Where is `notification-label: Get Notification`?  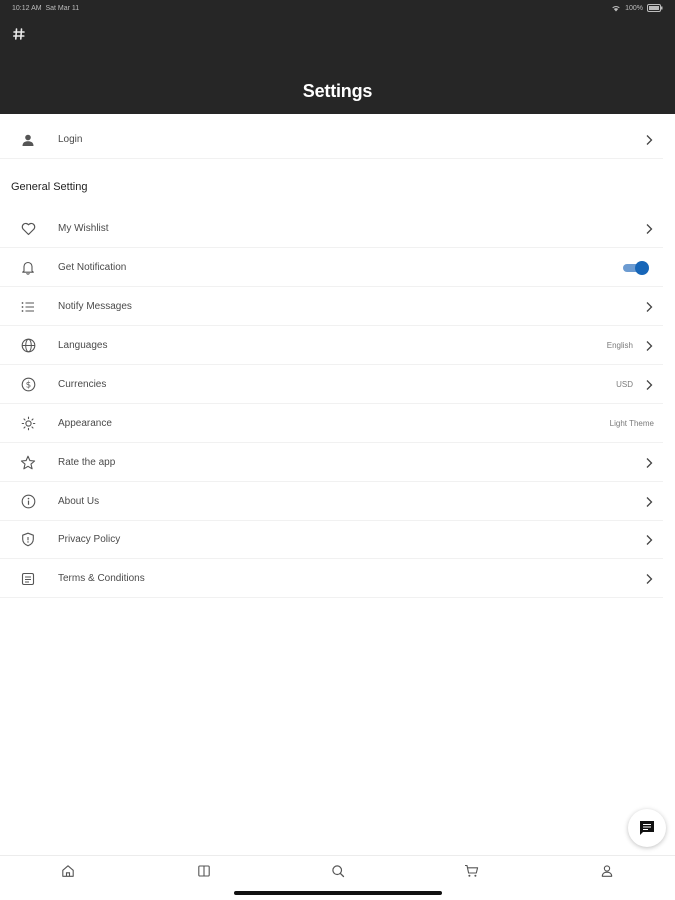 notification-label: Get Notification is located at coordinates (92, 267).